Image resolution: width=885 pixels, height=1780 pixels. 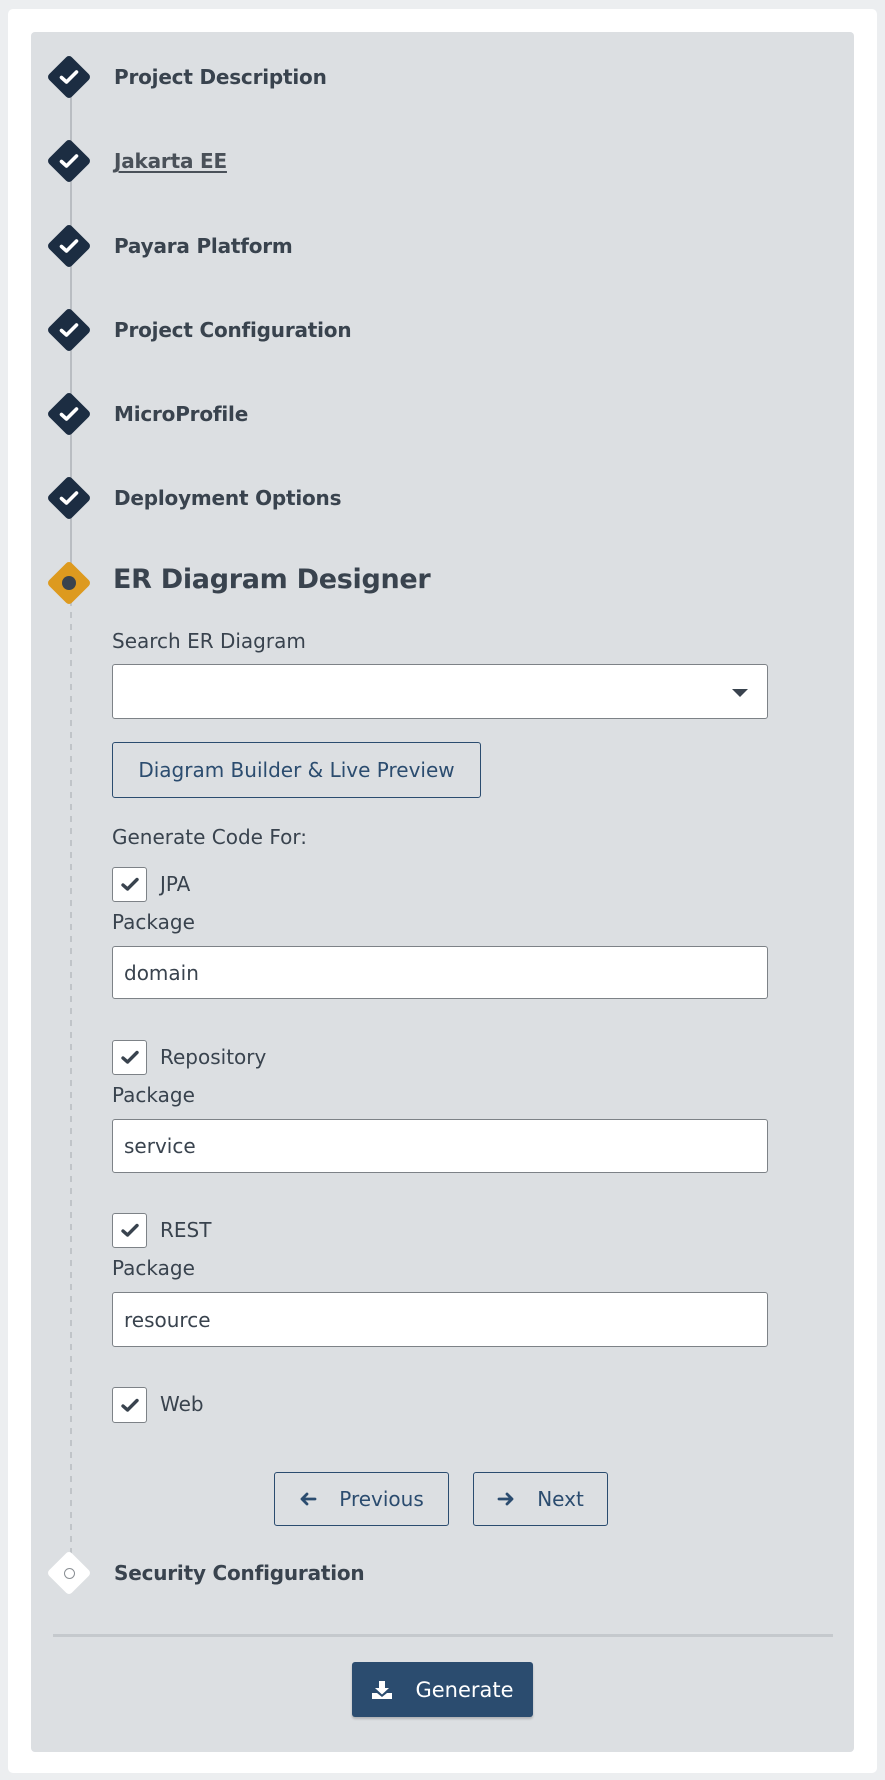 I want to click on step-project-description: Project Description, so click(x=220, y=77).